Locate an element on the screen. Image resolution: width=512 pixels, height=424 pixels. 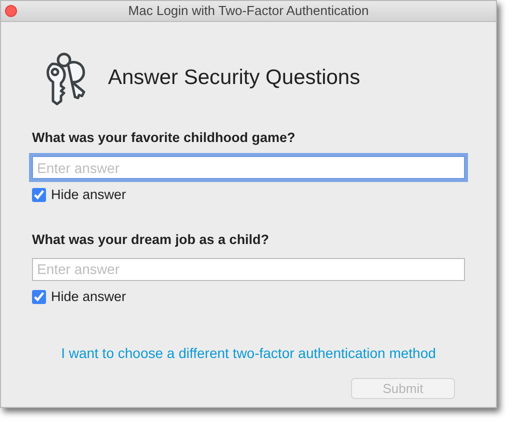
close-button is located at coordinates (11, 11).